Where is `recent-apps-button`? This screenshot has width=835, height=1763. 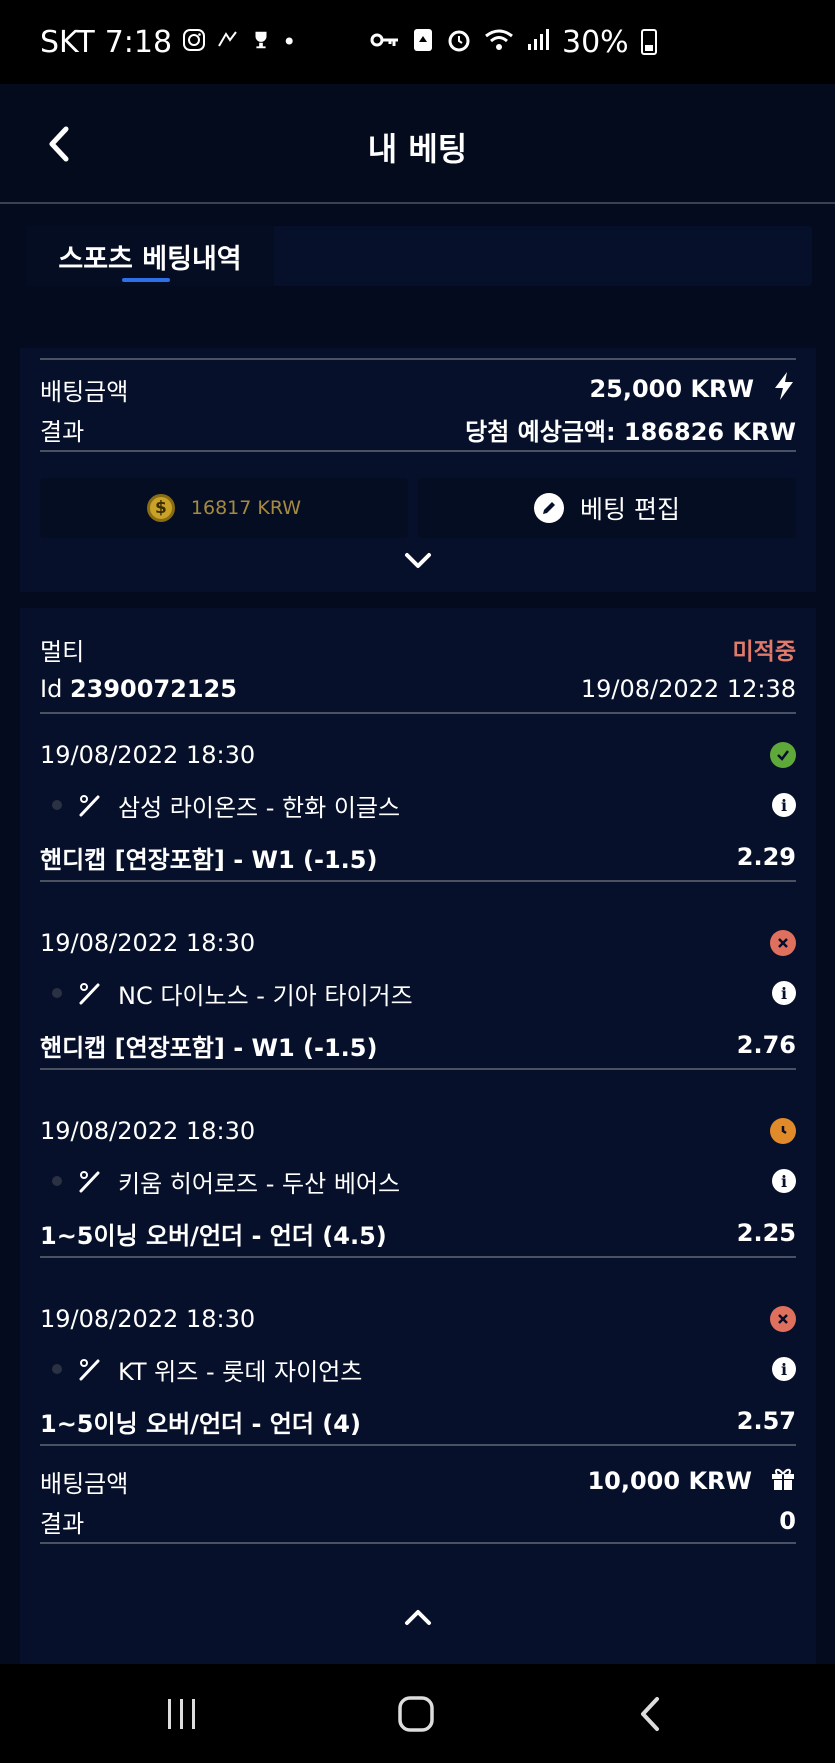 recent-apps-button is located at coordinates (182, 1714).